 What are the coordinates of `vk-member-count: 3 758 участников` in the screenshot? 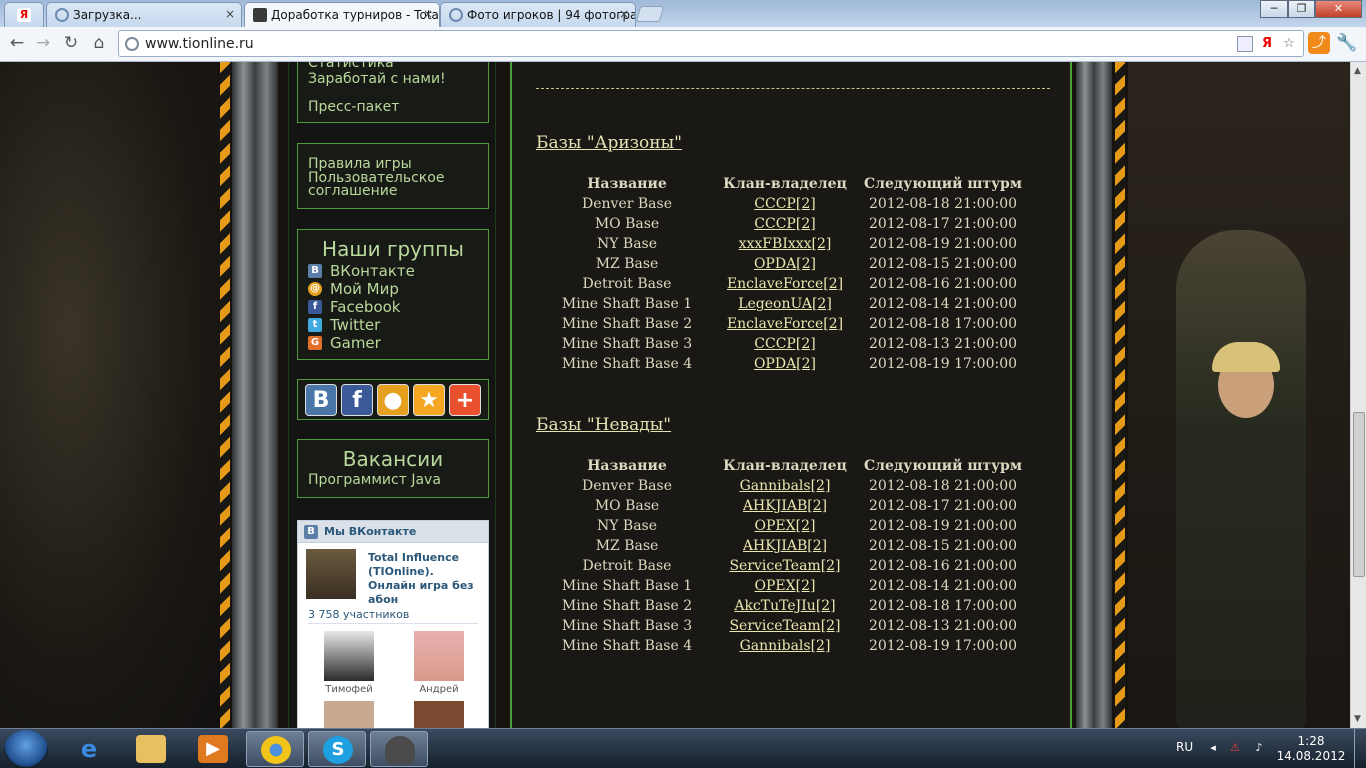 It's located at (358, 614).